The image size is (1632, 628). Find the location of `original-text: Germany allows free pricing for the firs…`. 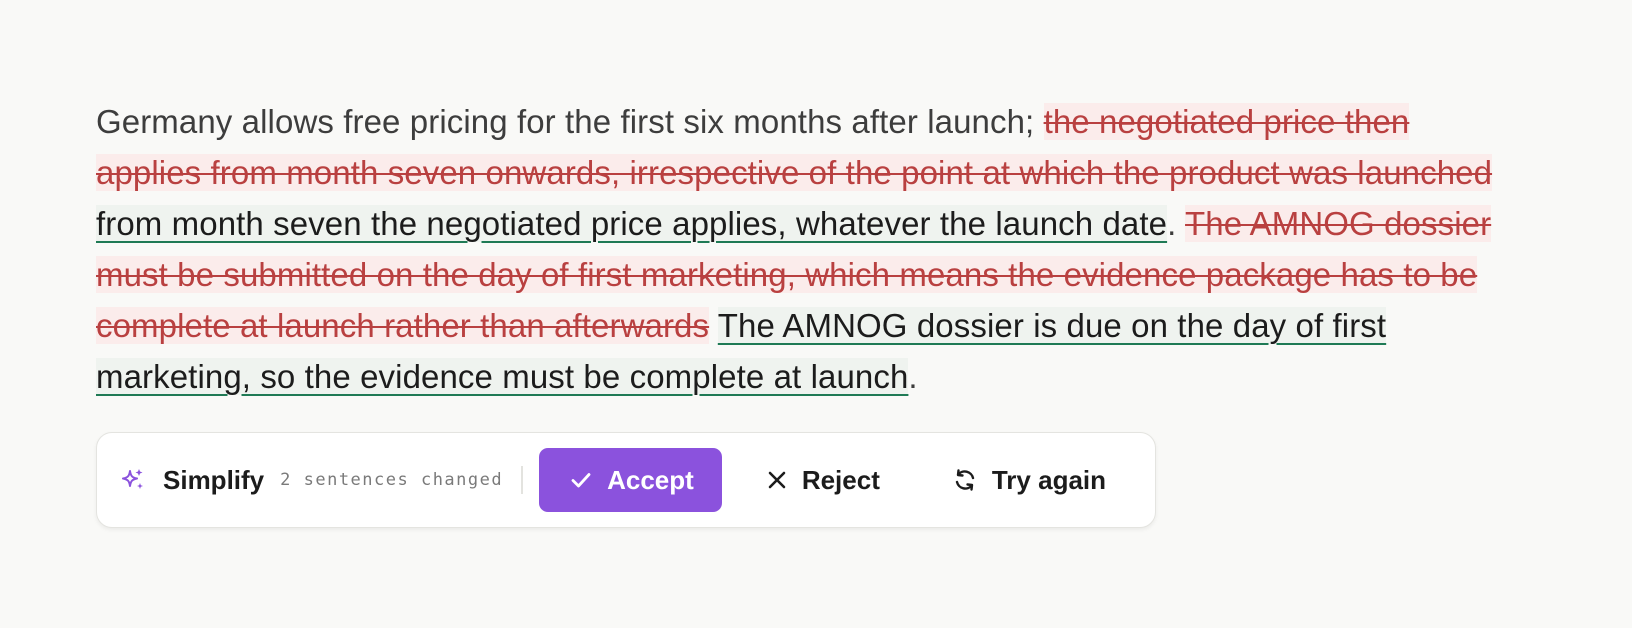

original-text: Germany allows free pricing for the firs… is located at coordinates (570, 121).